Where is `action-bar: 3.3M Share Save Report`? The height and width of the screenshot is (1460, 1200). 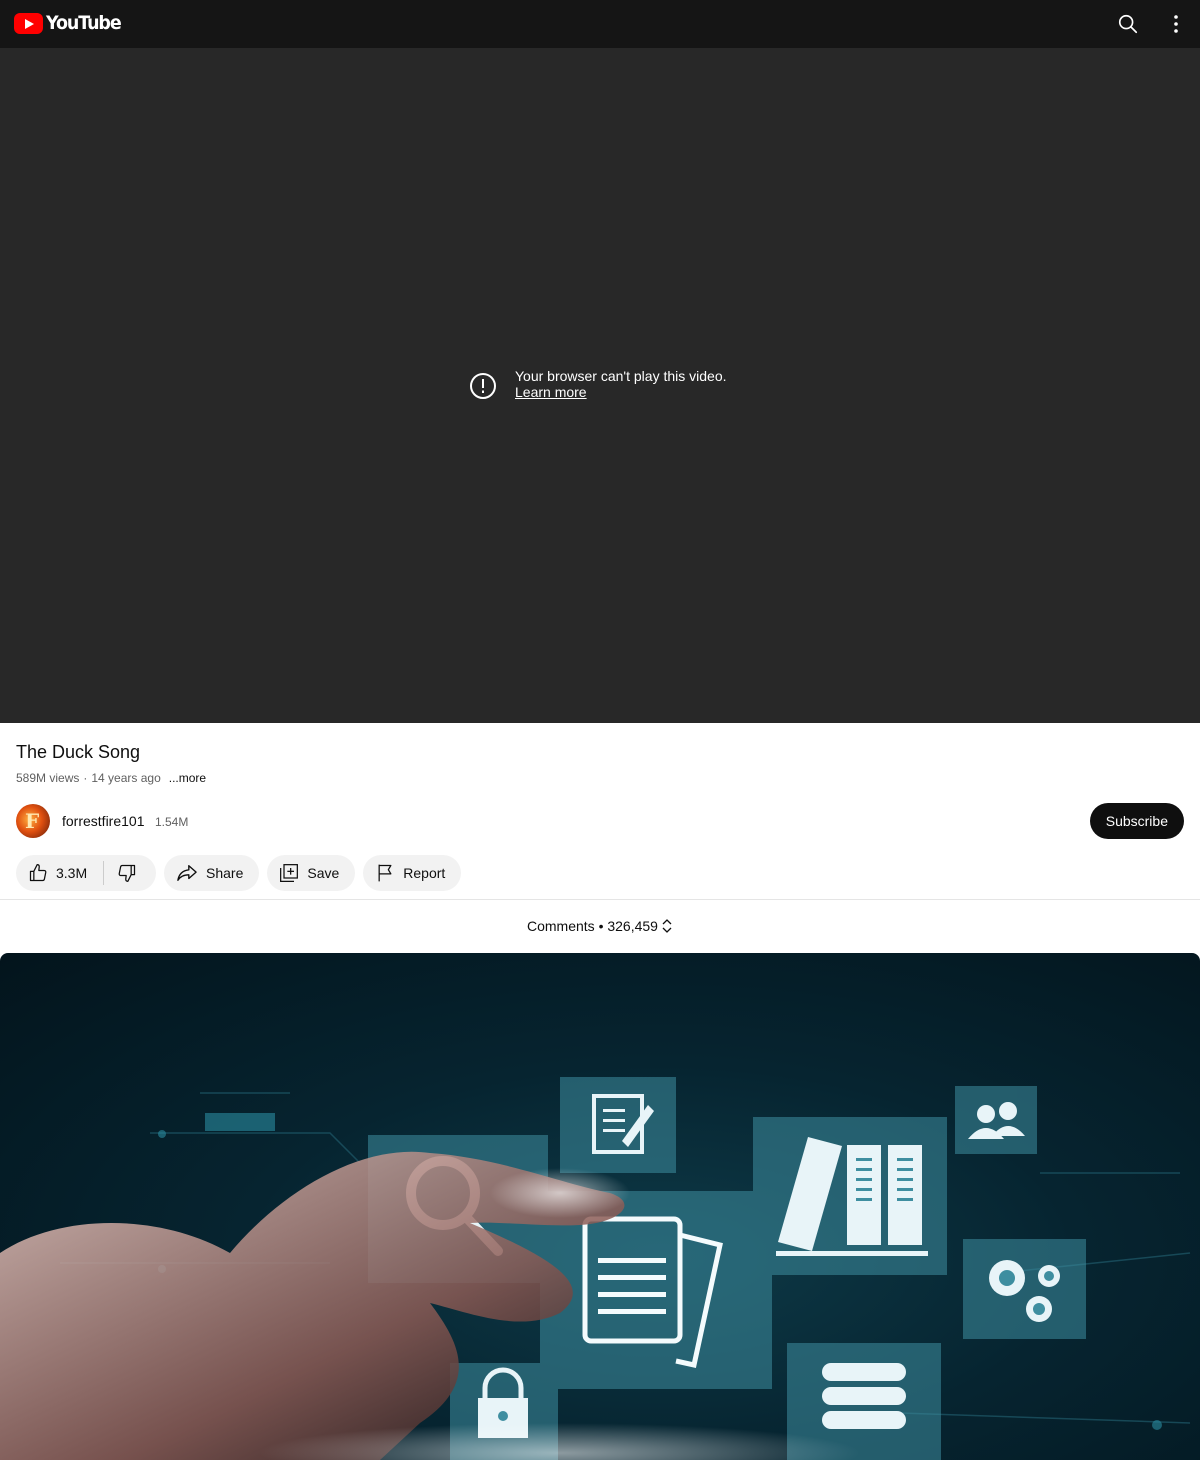 action-bar: 3.3M Share Save Report is located at coordinates (242, 873).